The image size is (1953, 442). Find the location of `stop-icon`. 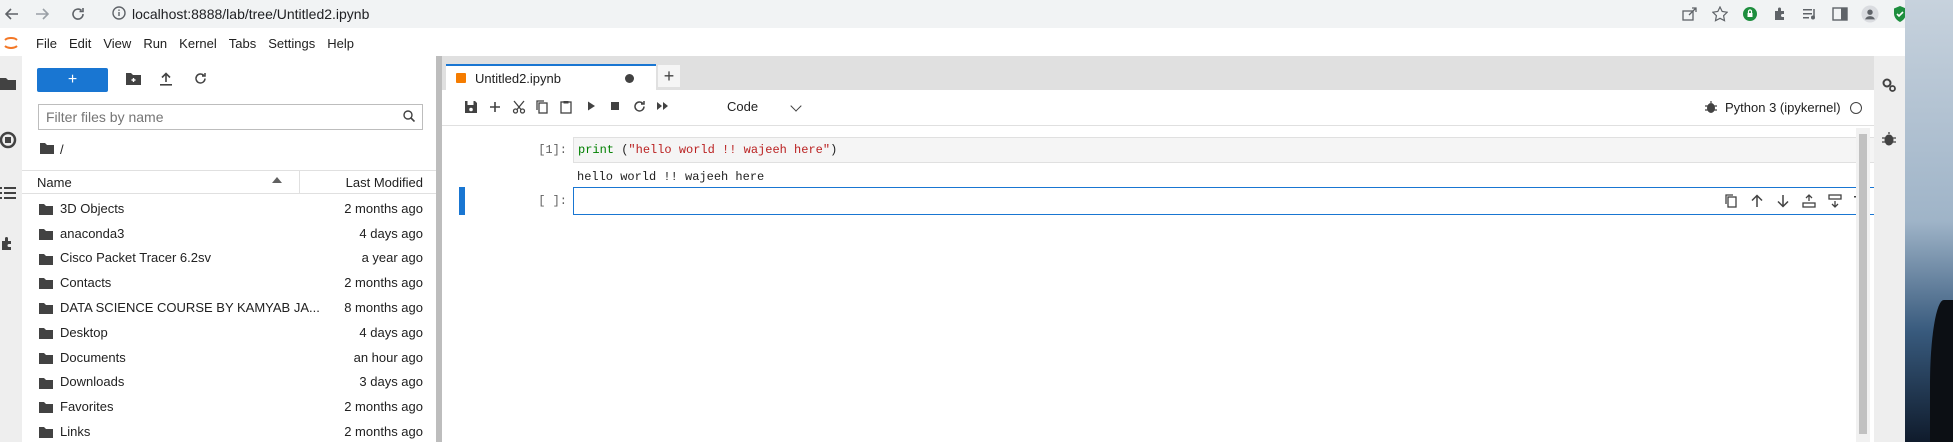

stop-icon is located at coordinates (617, 108).